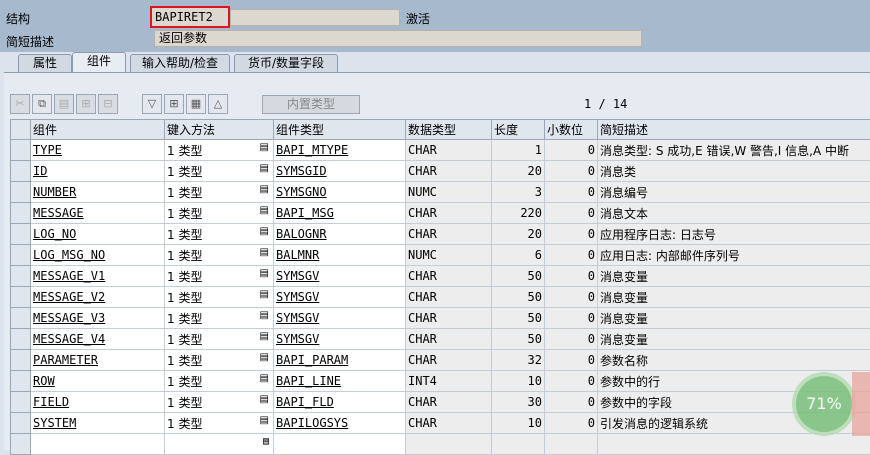  What do you see at coordinates (340, 234) in the screenshot?
I see `component-type-cell: BALOGNR` at bounding box center [340, 234].